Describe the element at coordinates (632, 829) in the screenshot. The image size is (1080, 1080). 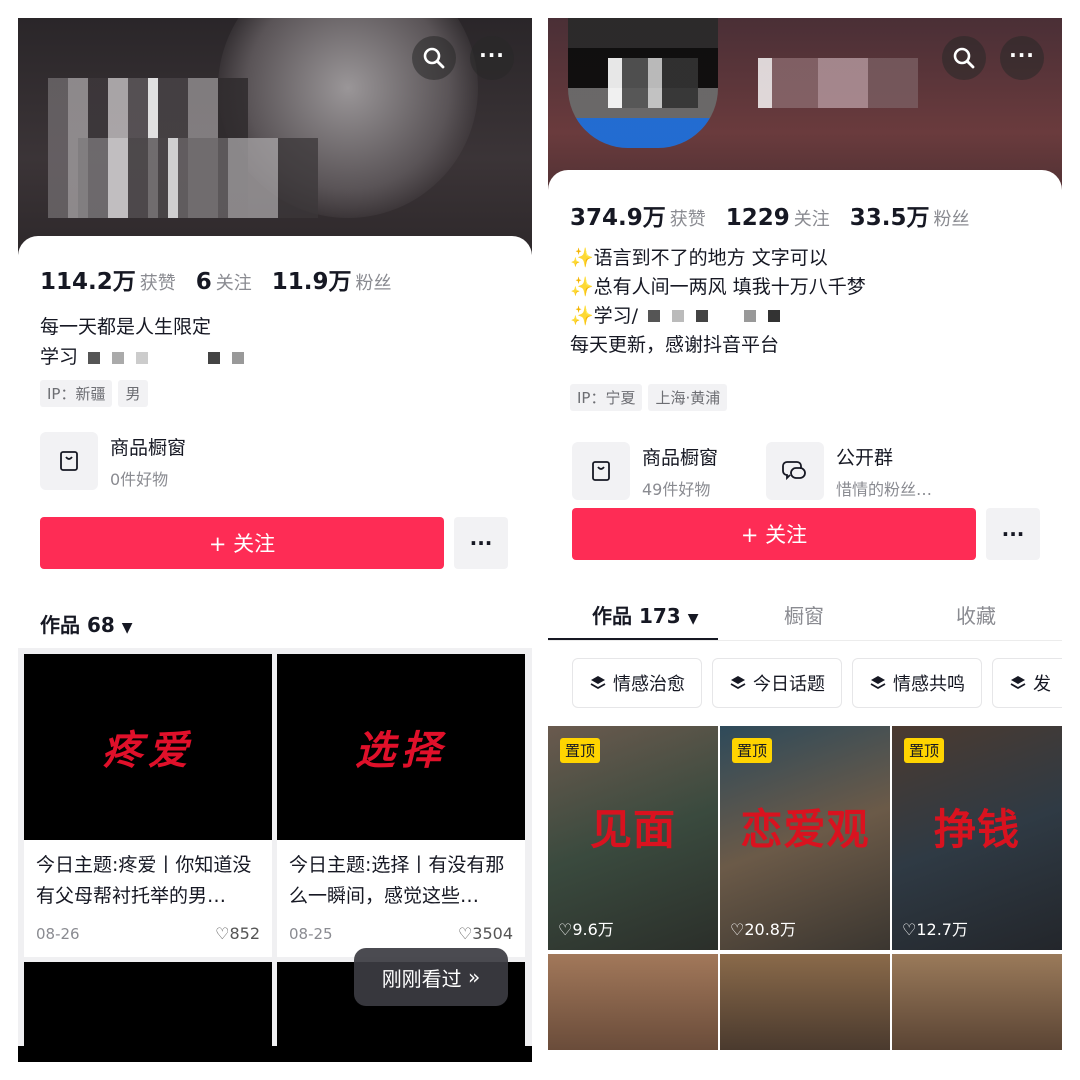
I see `cover-title: 见面` at that location.